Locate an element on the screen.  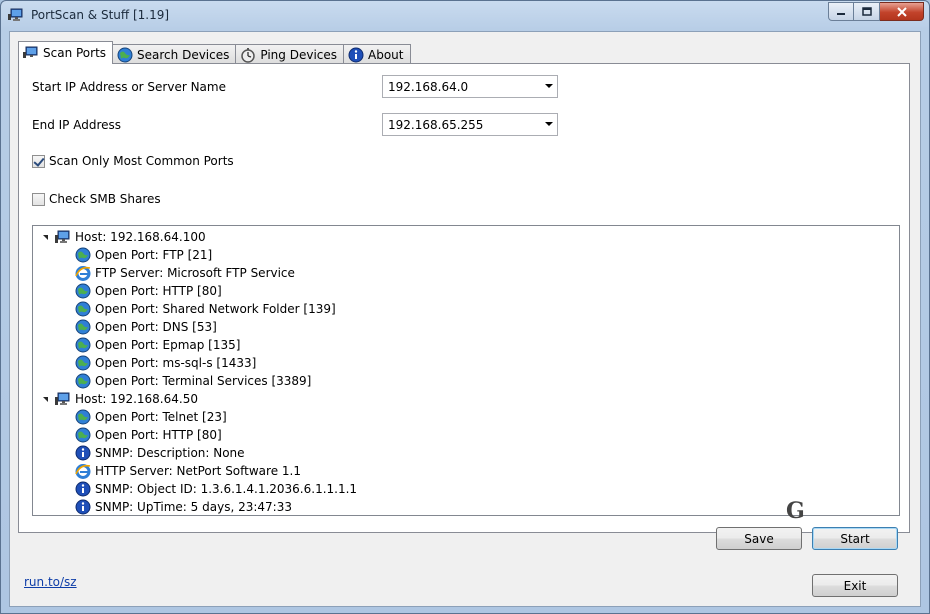
tree-node-label: FTP Server: Microsoft FTP Service is located at coordinates (195, 273).